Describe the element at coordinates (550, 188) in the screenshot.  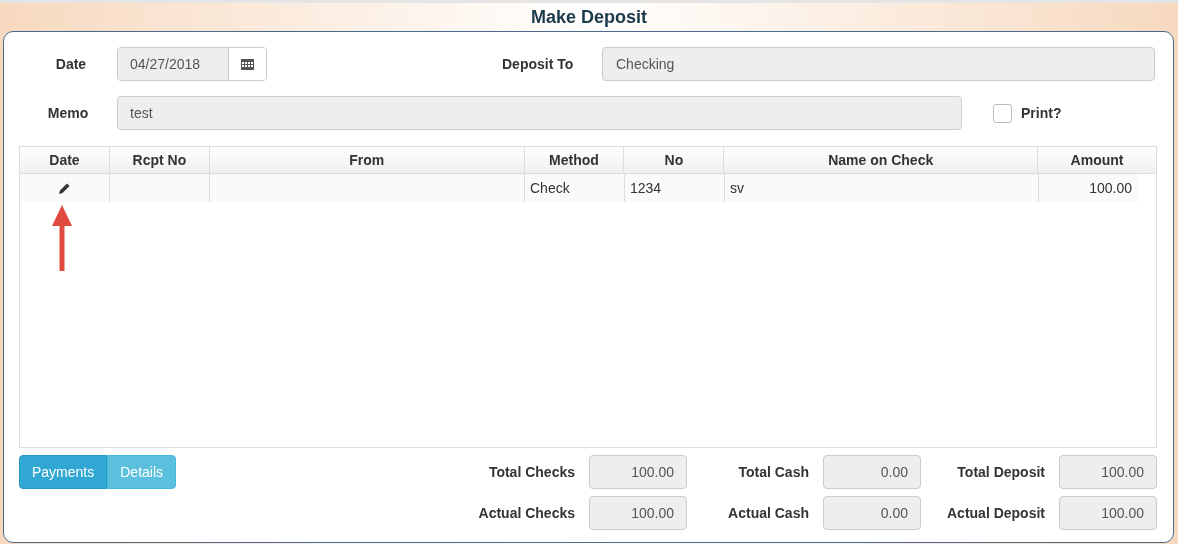
I see `table-cell-text: Check` at that location.